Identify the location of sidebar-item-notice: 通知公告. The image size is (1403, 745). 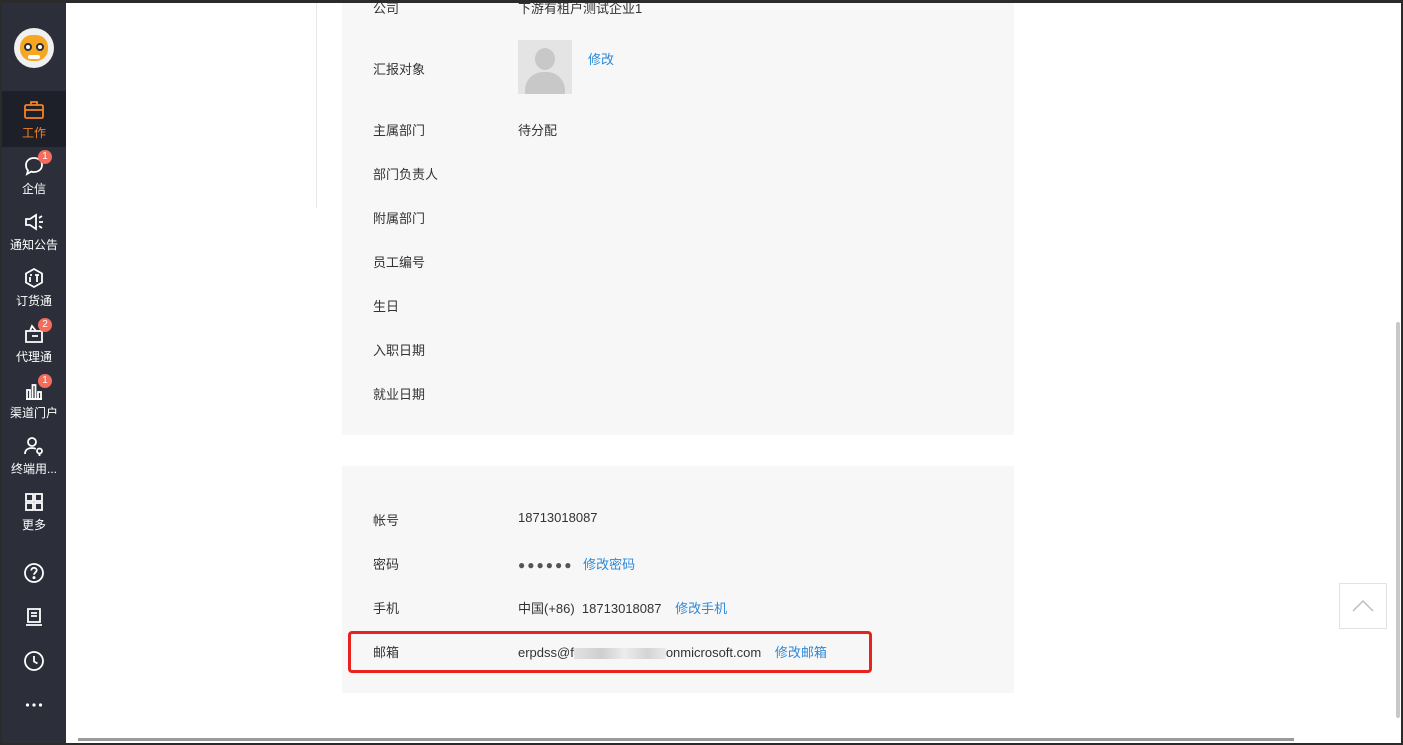
(34, 231).